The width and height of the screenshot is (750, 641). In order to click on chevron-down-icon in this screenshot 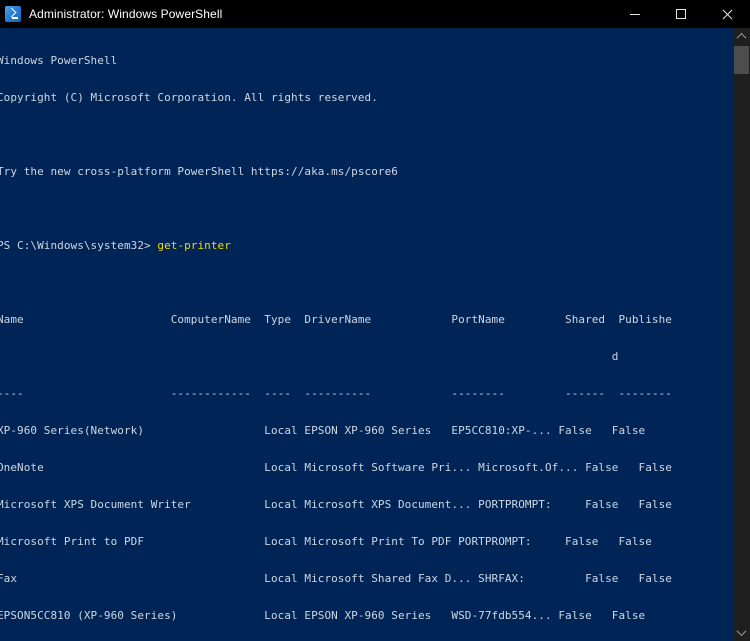, I will do `click(741, 631)`.